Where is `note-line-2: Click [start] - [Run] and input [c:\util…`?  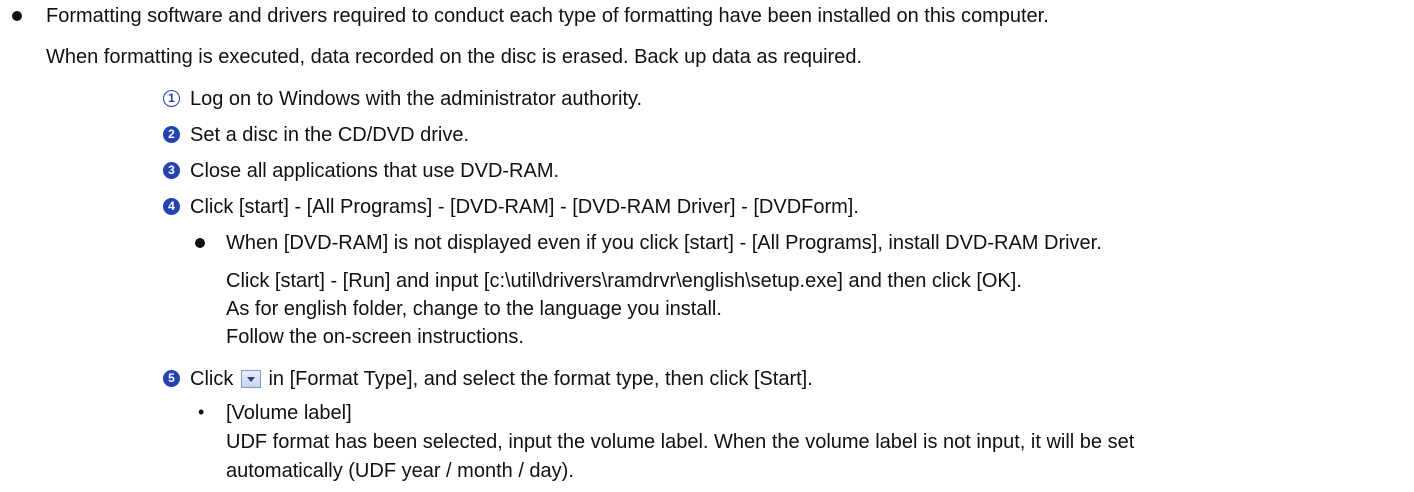
note-line-2: Click [start] - [Run] and input [c:\util… is located at coordinates (624, 281).